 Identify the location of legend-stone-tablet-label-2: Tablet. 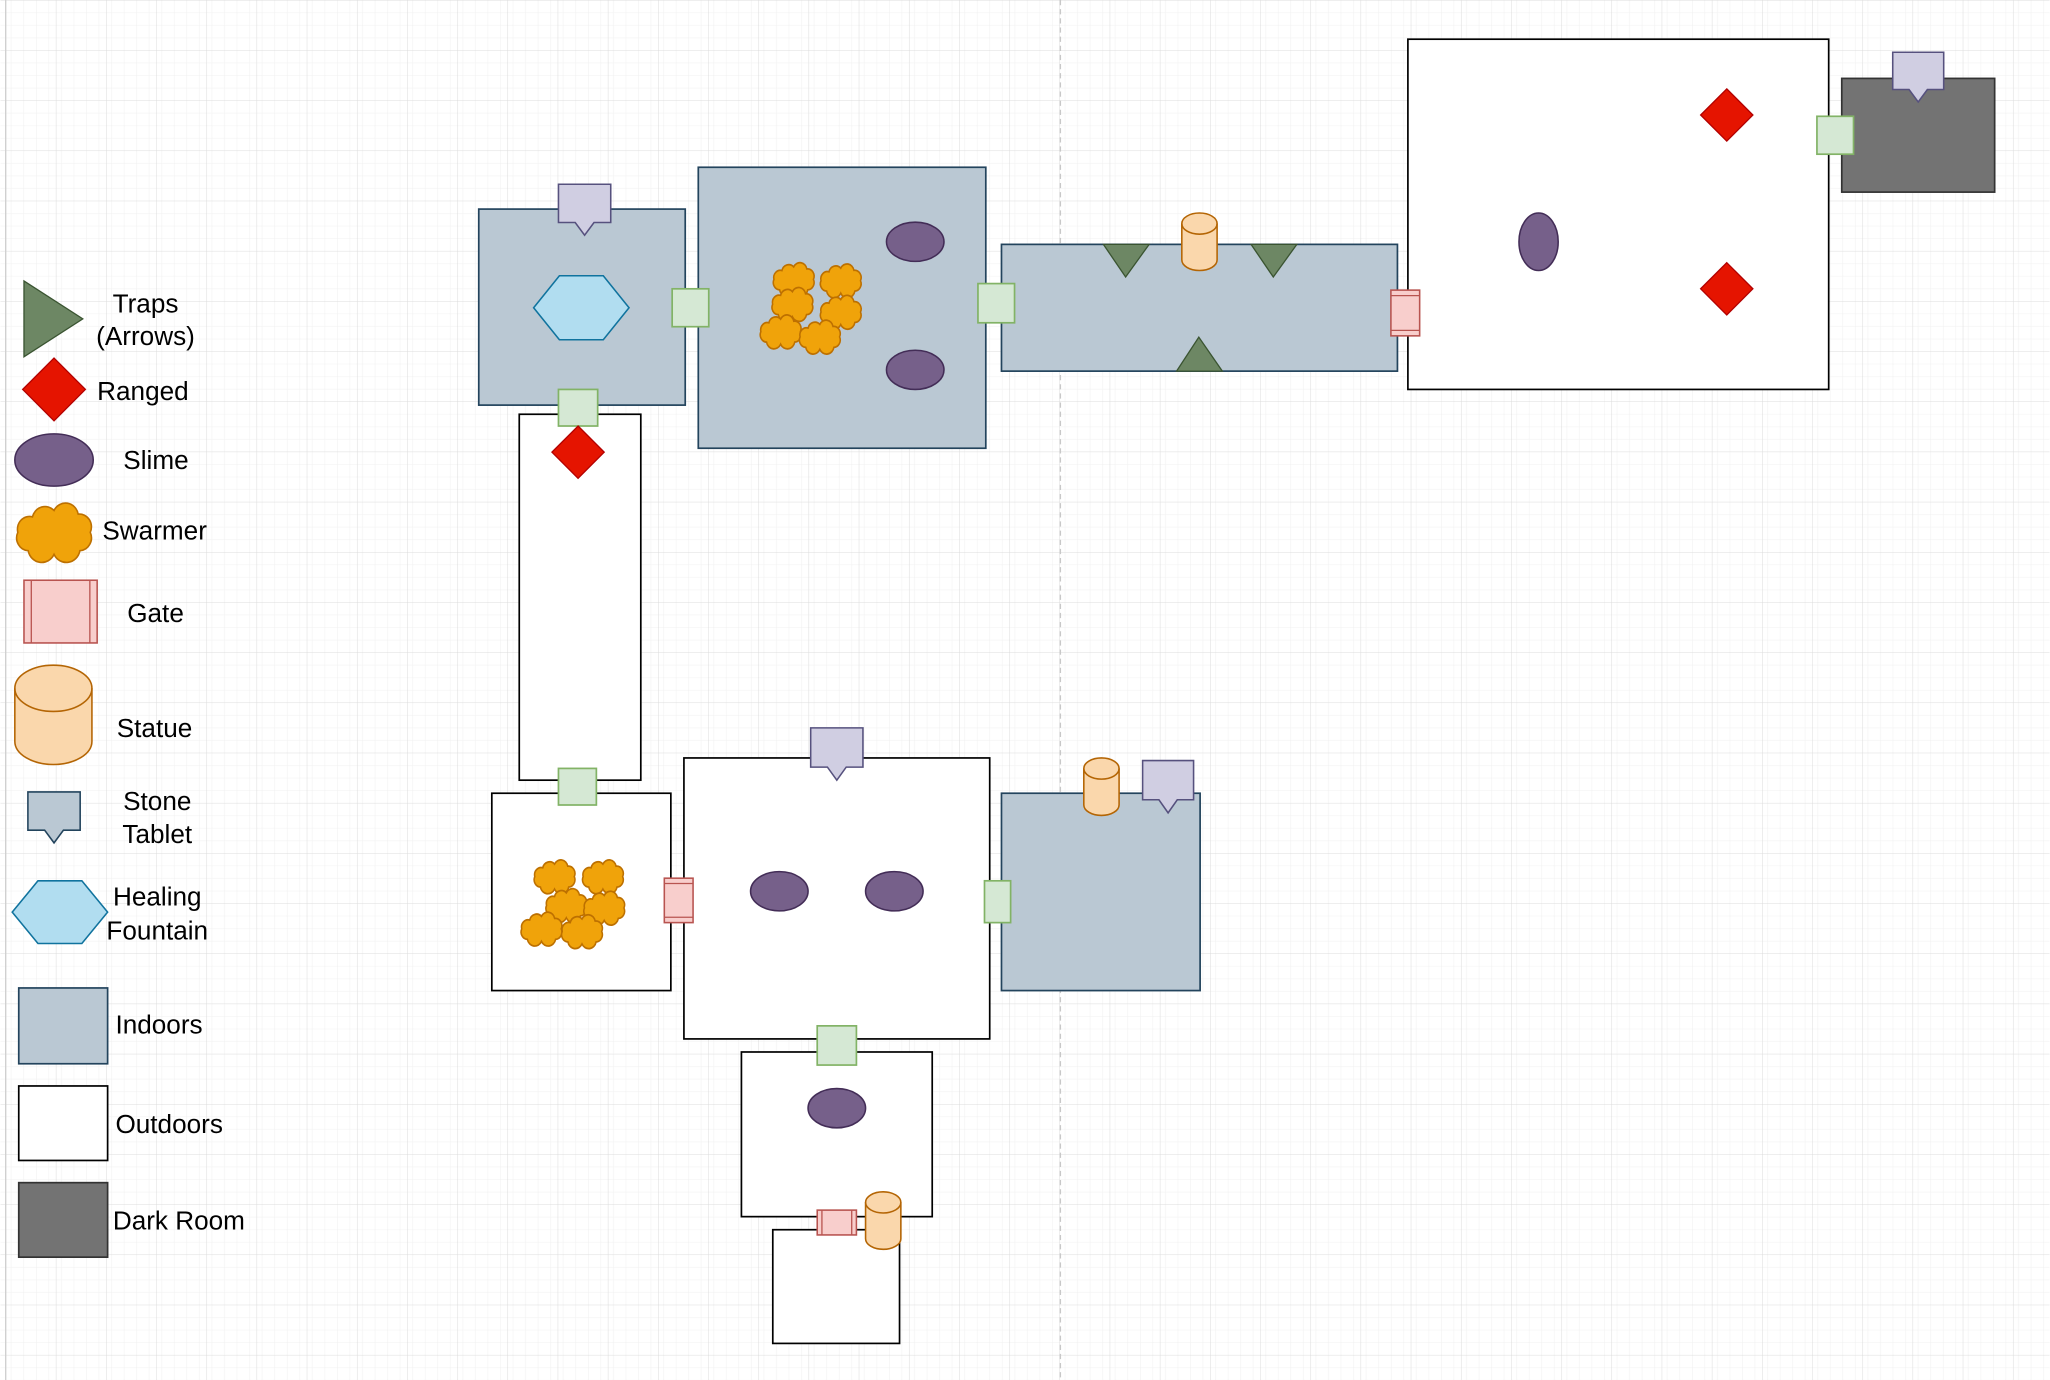
(157, 834).